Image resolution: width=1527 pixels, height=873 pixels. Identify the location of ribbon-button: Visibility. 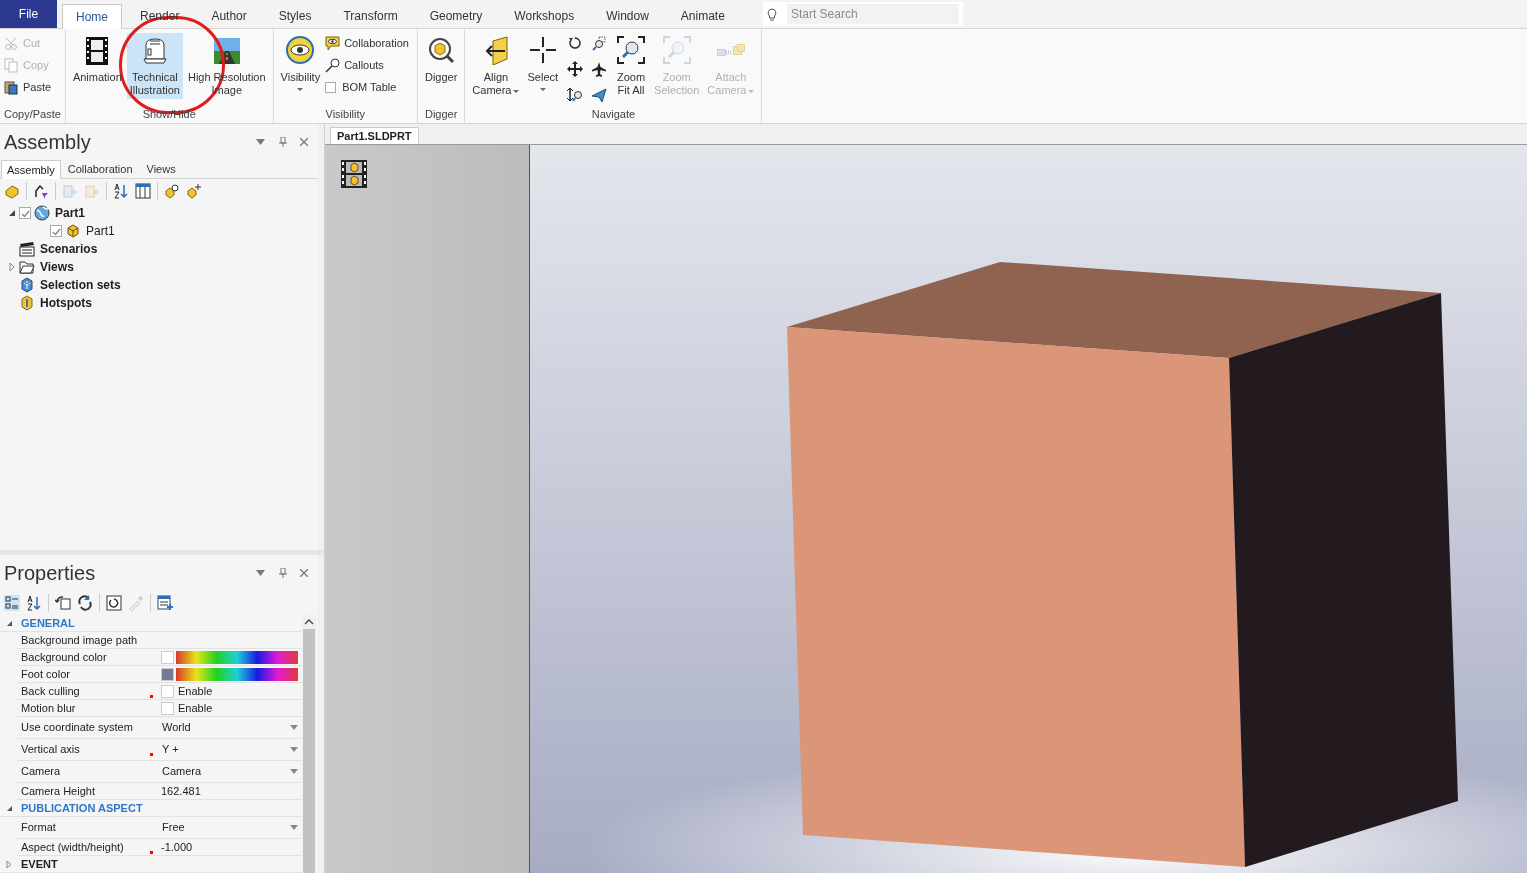
(300, 66).